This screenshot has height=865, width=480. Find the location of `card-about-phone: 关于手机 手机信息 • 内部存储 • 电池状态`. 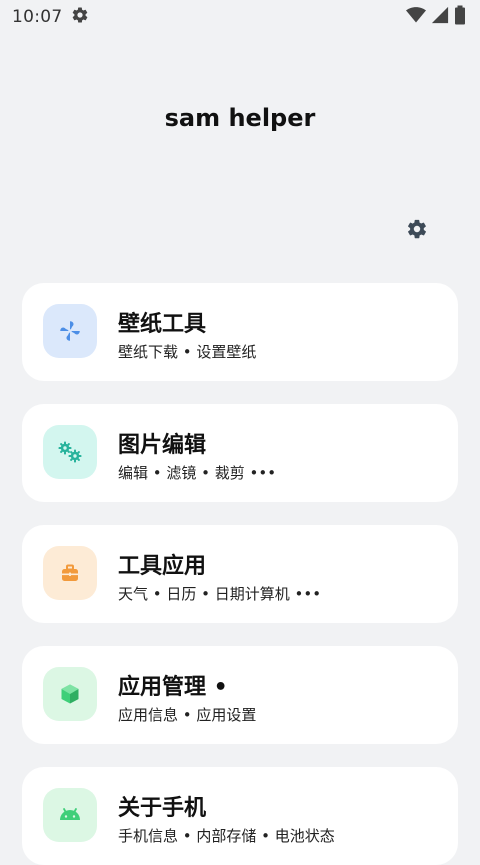

card-about-phone: 关于手机 手机信息 • 内部存储 • 电池状态 is located at coordinates (240, 816).